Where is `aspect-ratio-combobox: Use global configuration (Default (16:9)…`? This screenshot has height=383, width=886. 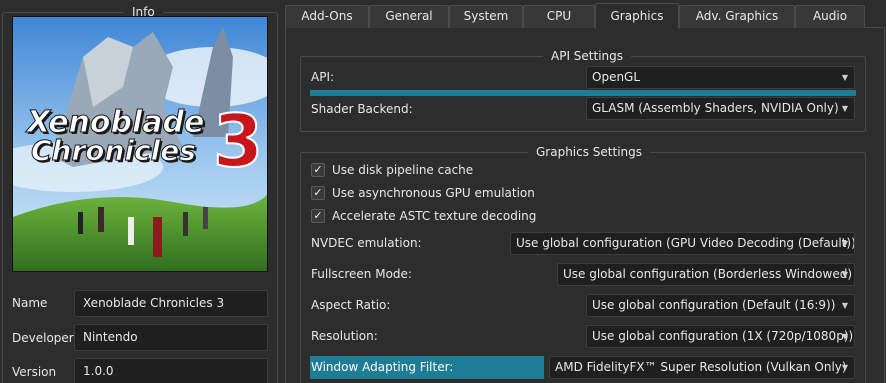 aspect-ratio-combobox: Use global configuration (Default (16:9)… is located at coordinates (720, 305).